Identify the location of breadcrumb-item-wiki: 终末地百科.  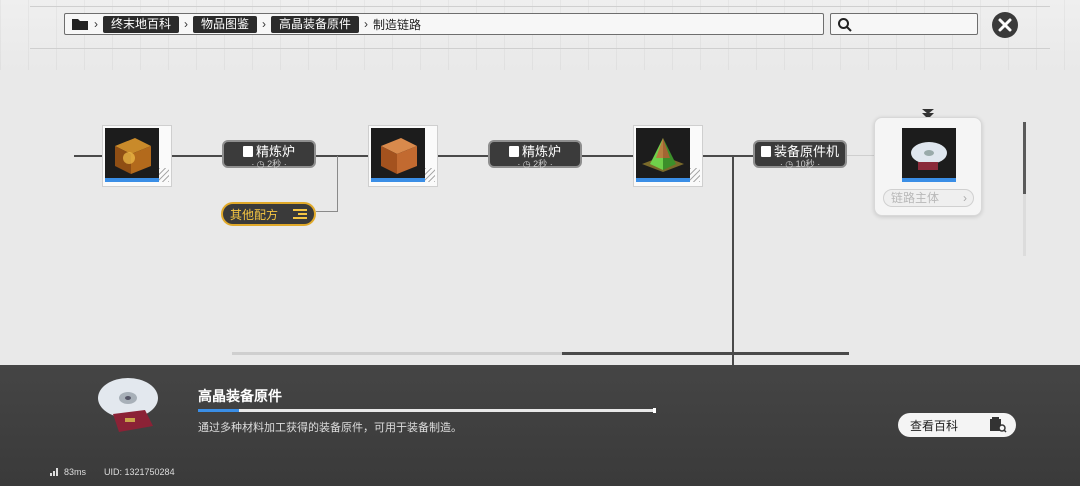
(141, 24).